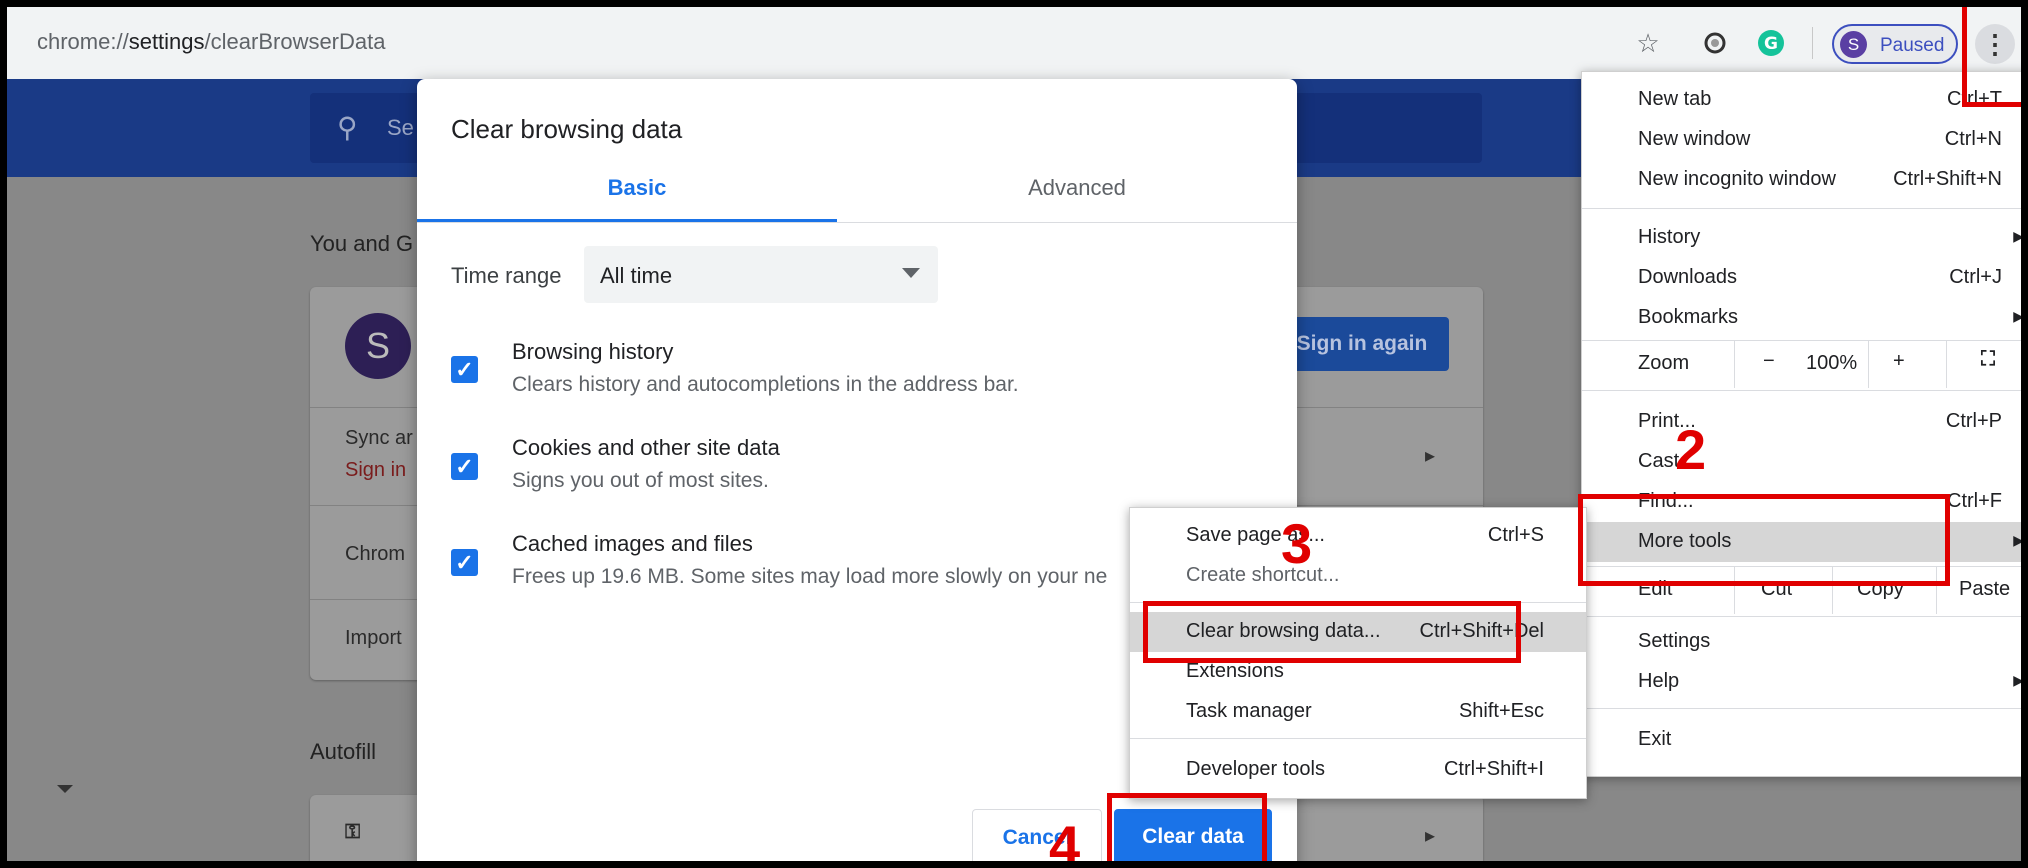 The width and height of the screenshot is (2028, 868). Describe the element at coordinates (1764, 540) in the screenshot. I see `annotation-box-step2` at that location.